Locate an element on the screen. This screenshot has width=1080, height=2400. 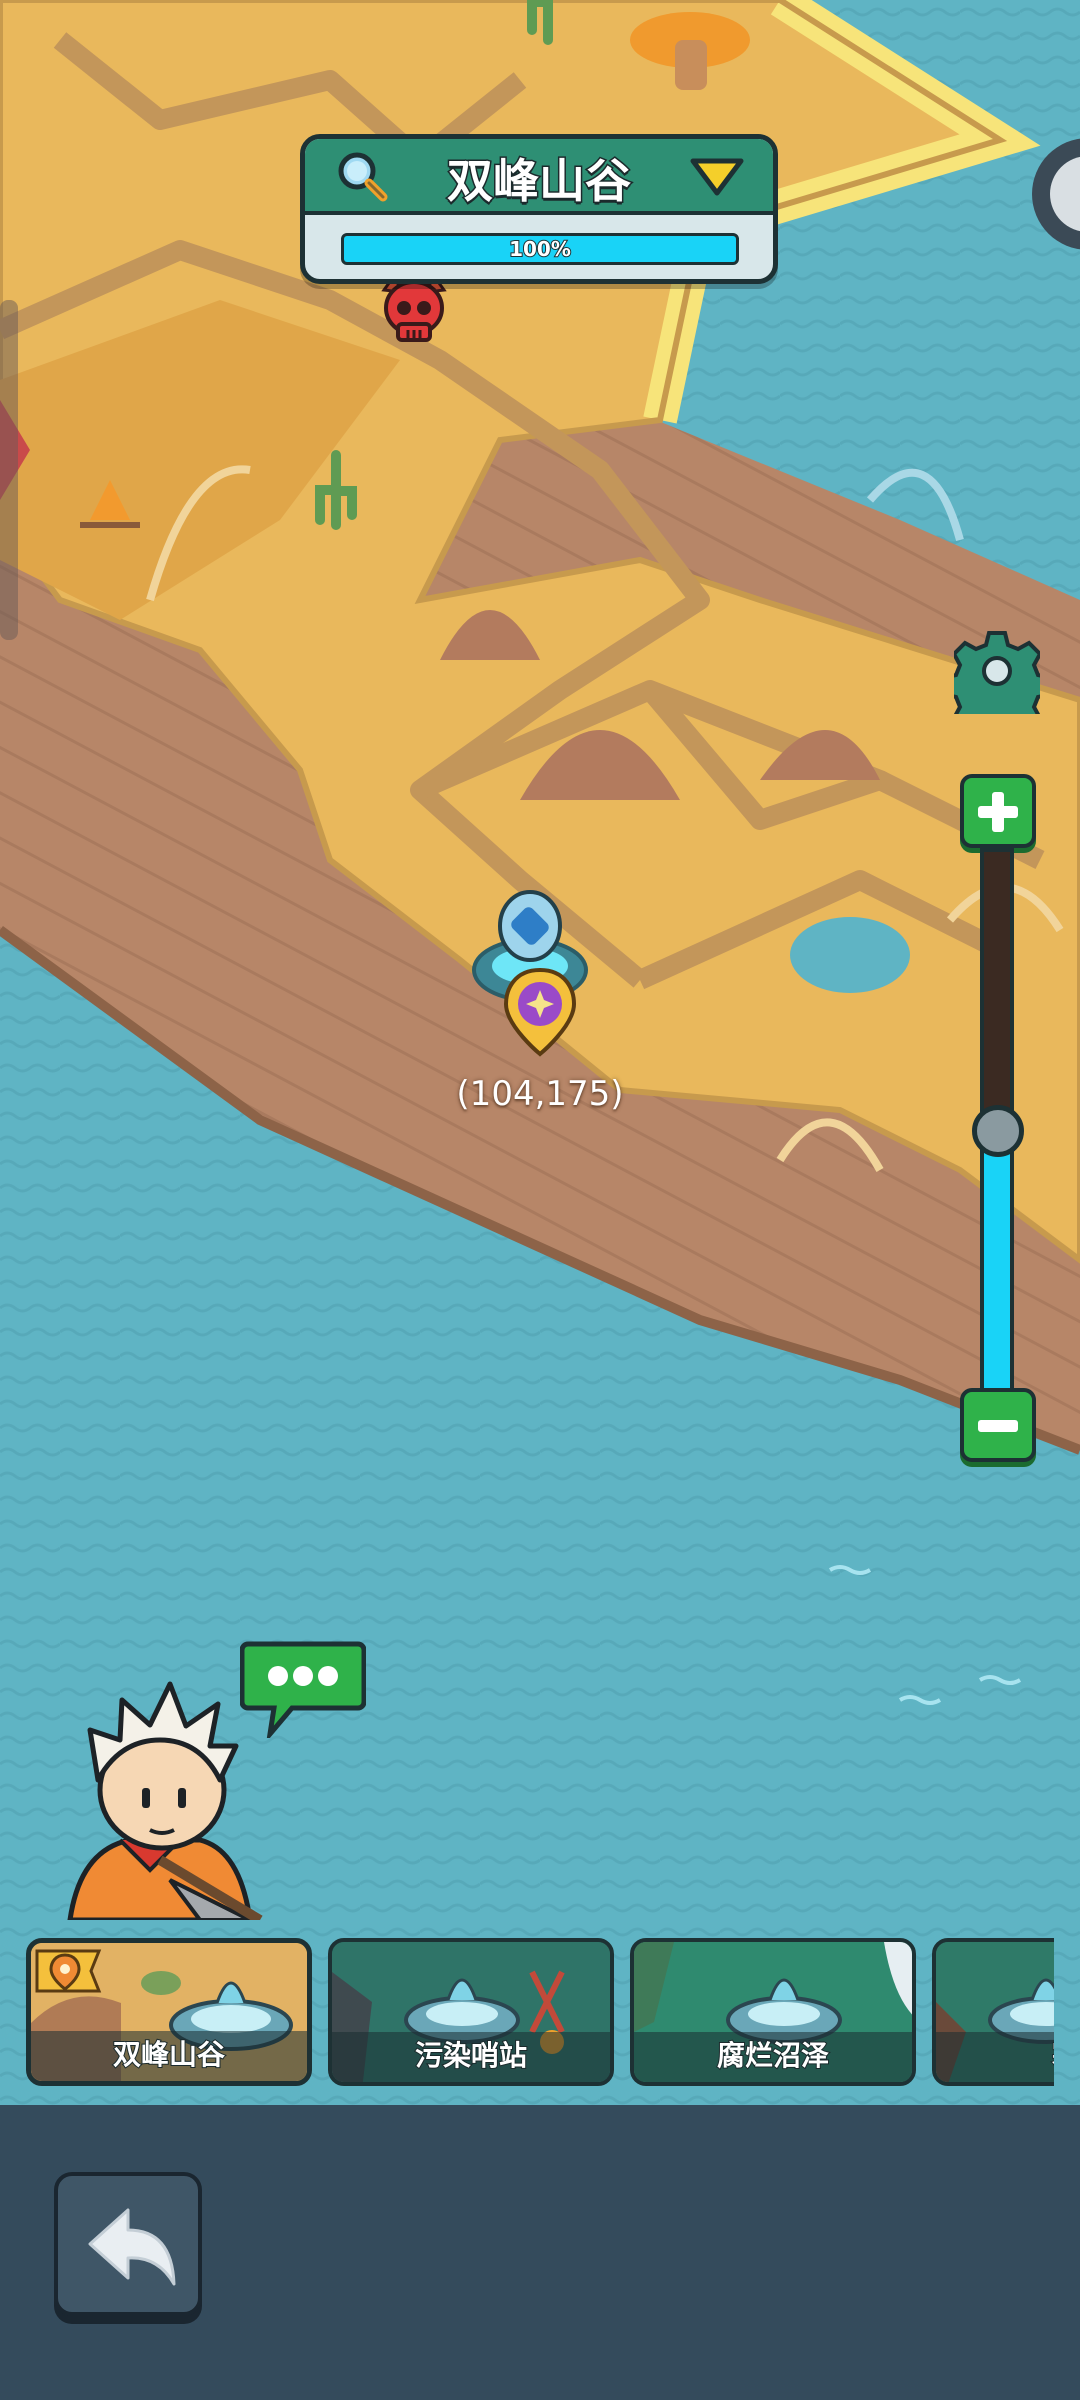
zoom-in-button is located at coordinates (998, 811).